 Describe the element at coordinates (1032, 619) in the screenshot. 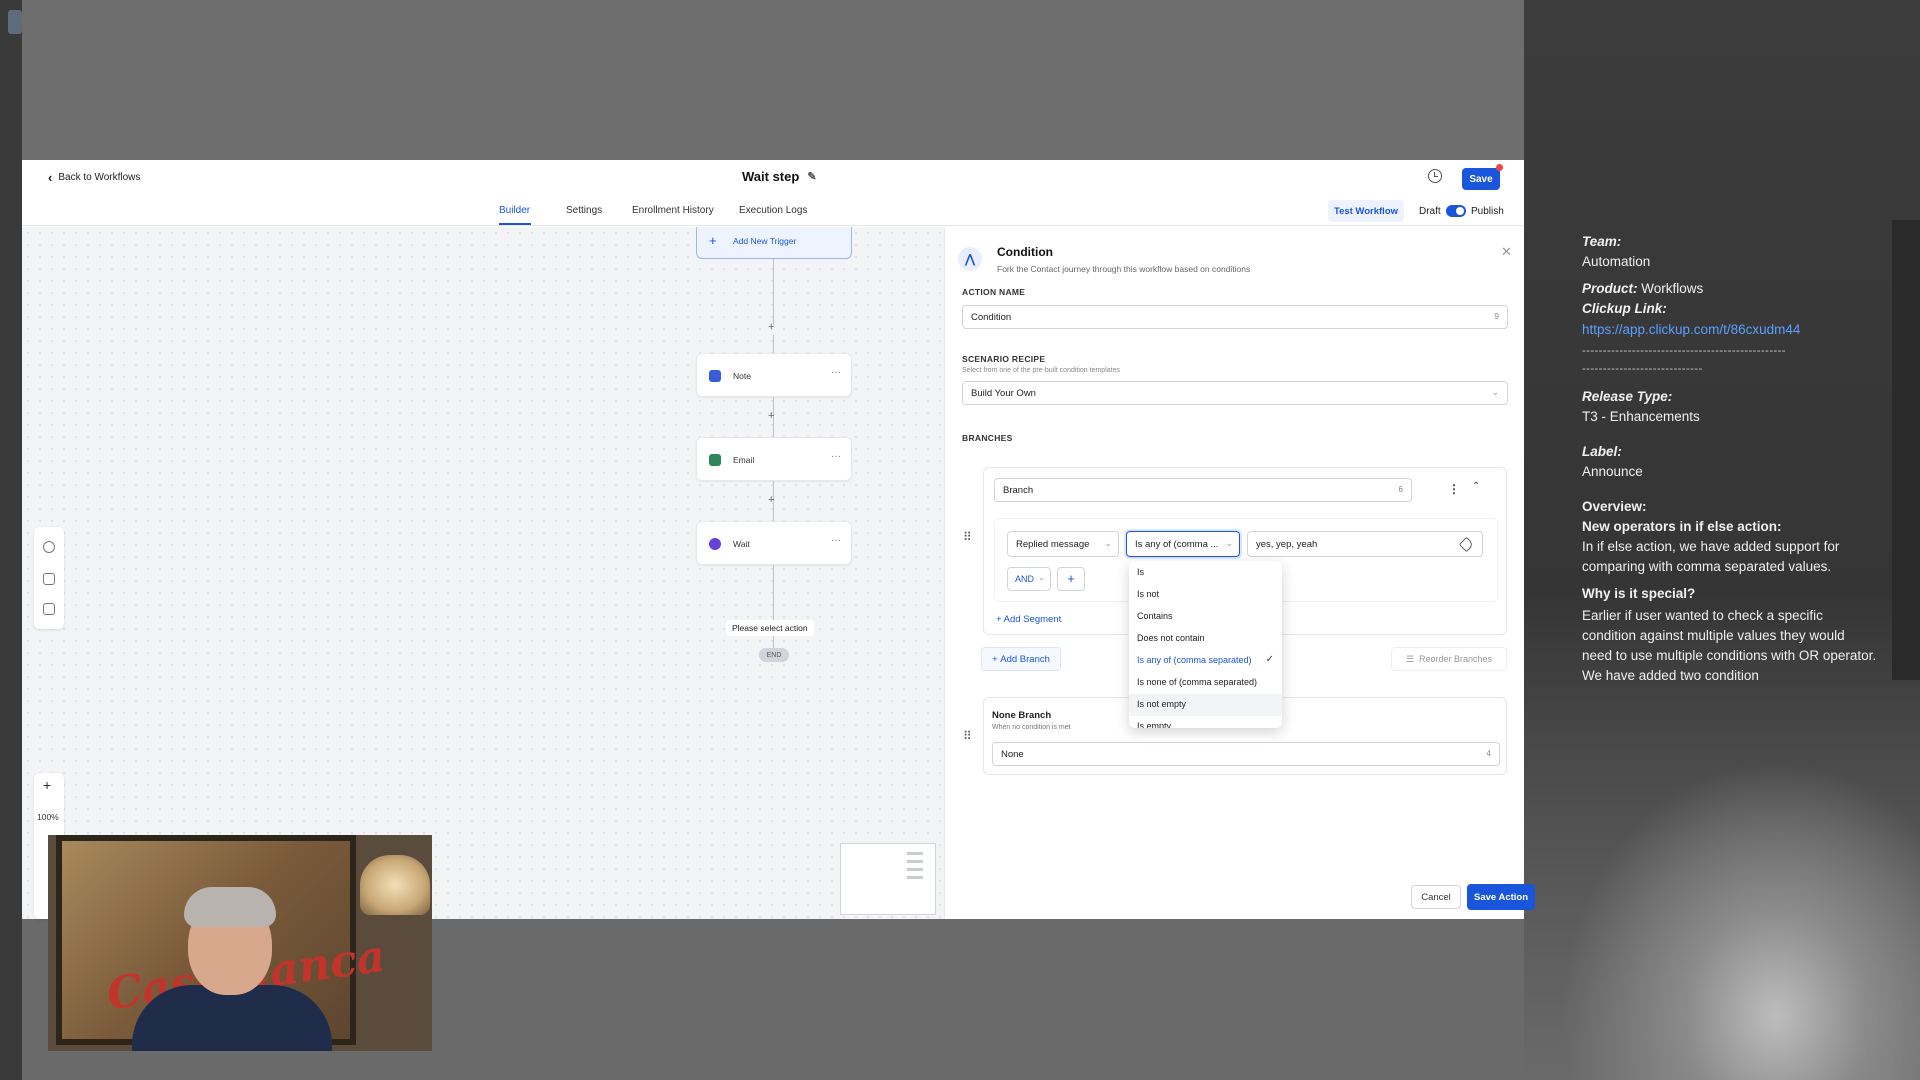

I see `add-segment-label: Add Segment` at that location.